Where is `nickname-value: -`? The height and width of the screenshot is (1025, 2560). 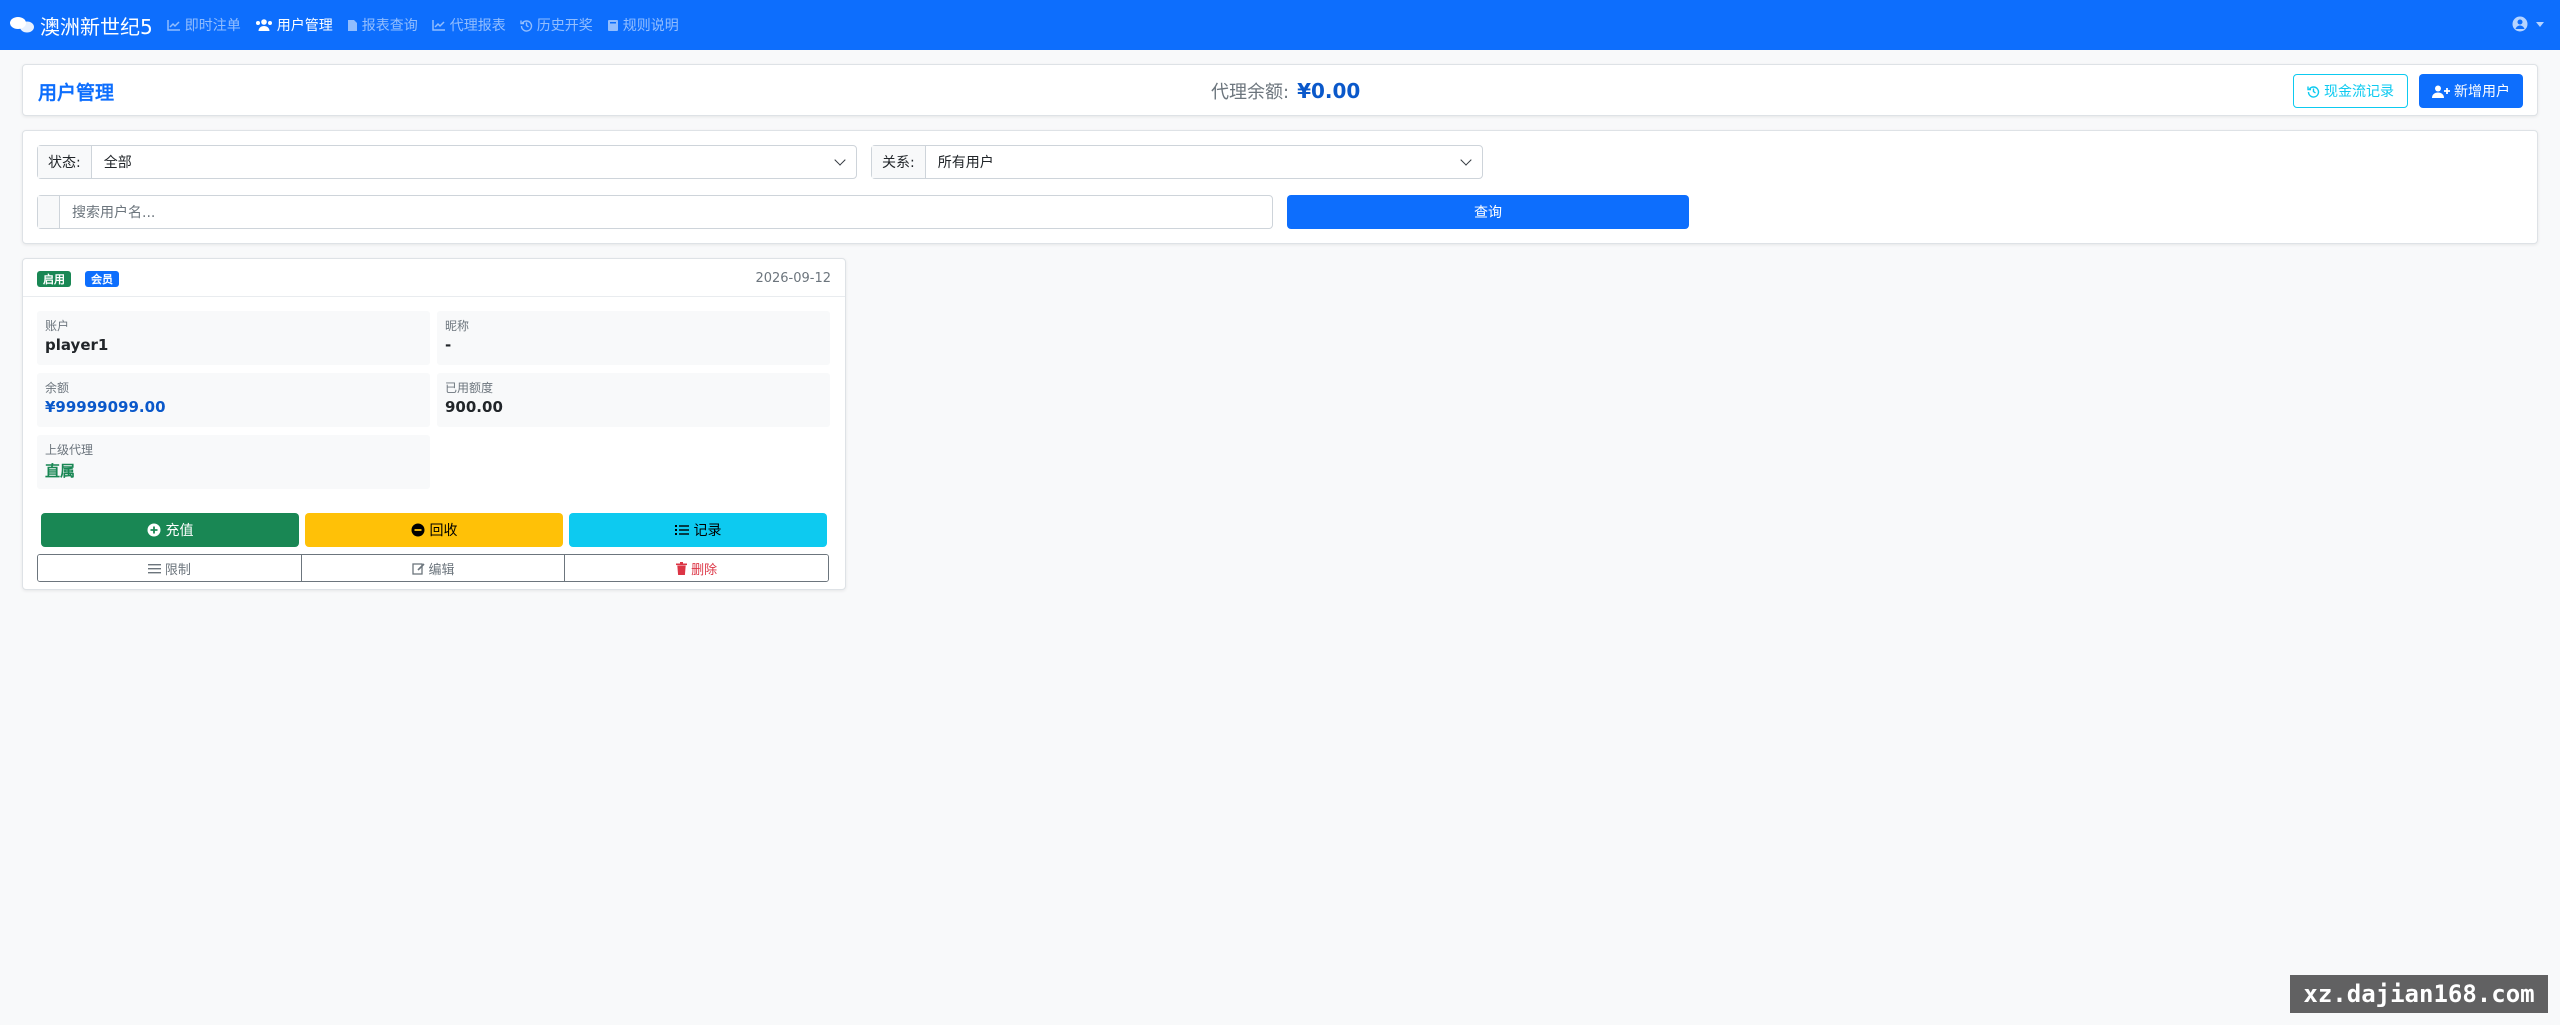 nickname-value: - is located at coordinates (448, 345).